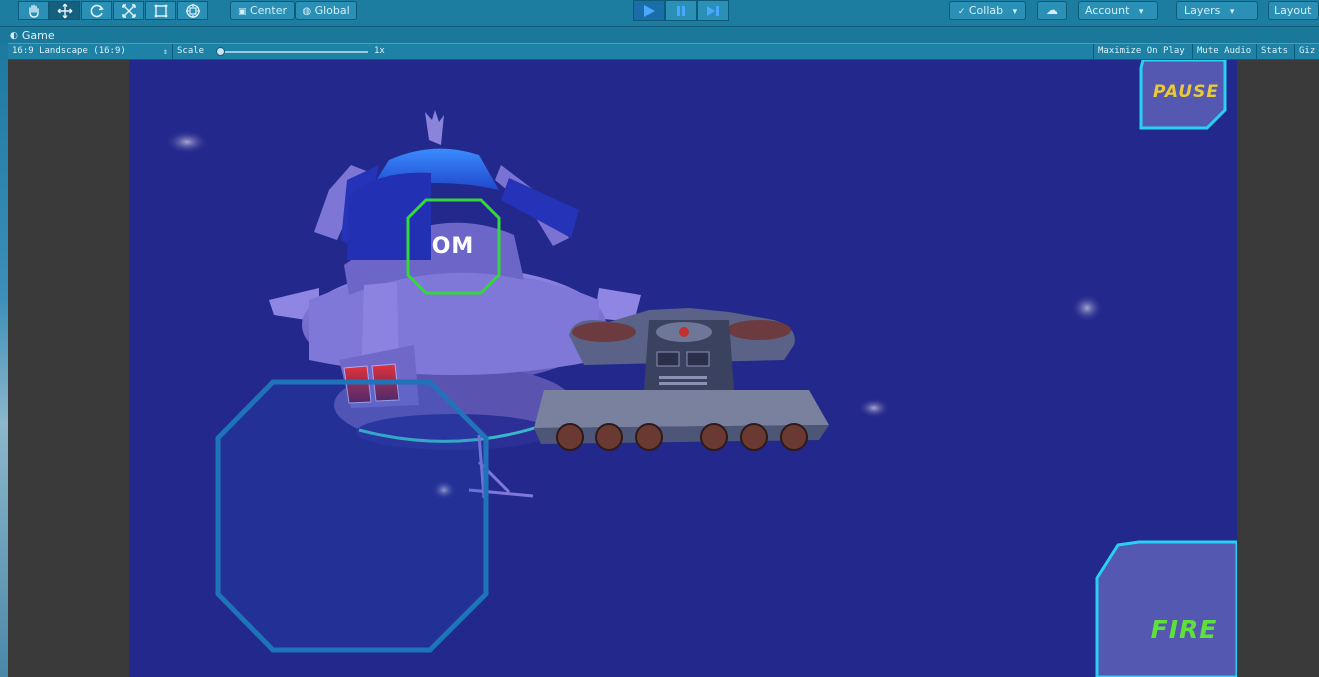 This screenshot has height=677, width=1319. What do you see at coordinates (165, 51) in the screenshot?
I see `updown-icon: ⇕` at bounding box center [165, 51].